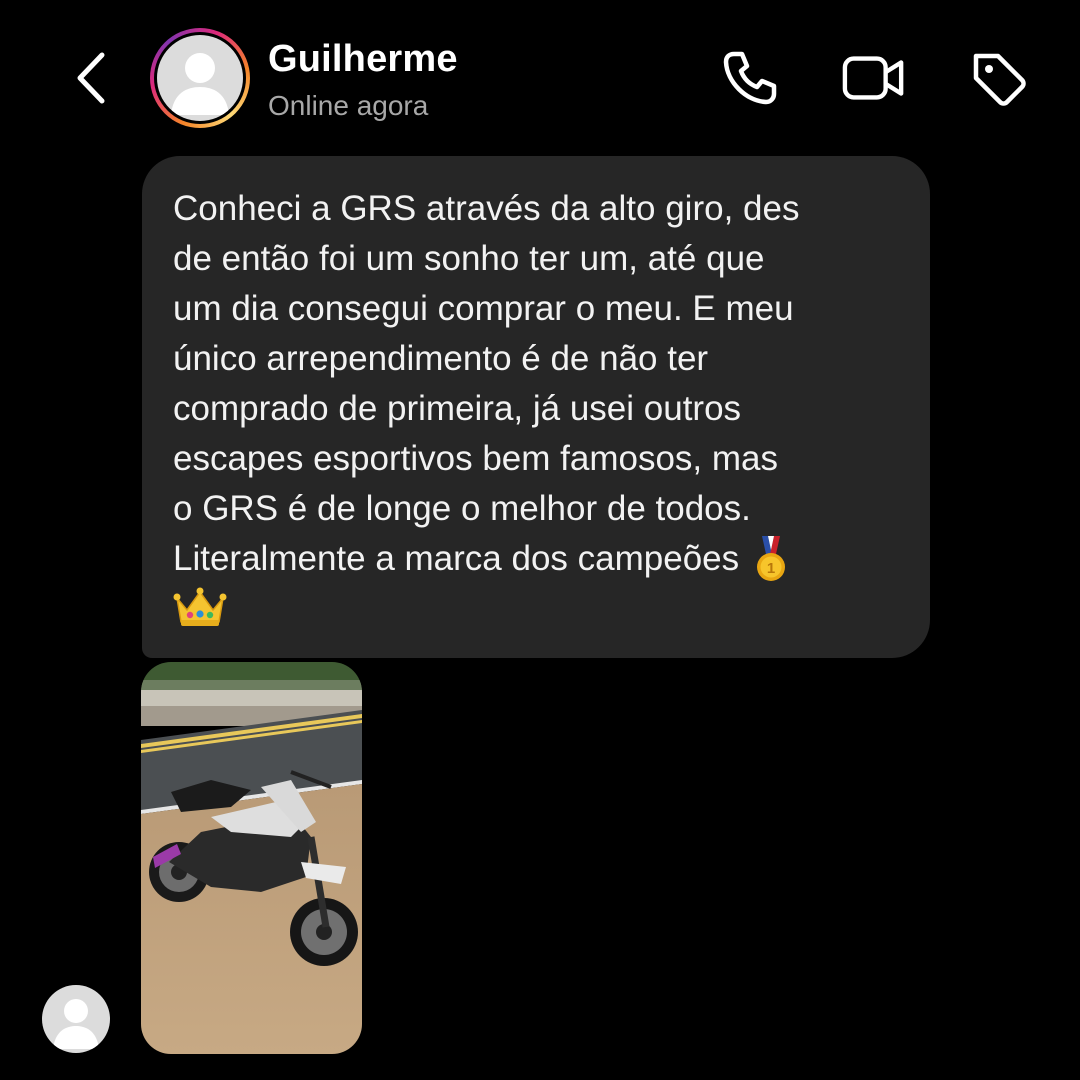 This screenshot has height=1080, width=1080. I want to click on video-call-button, so click(874, 78).